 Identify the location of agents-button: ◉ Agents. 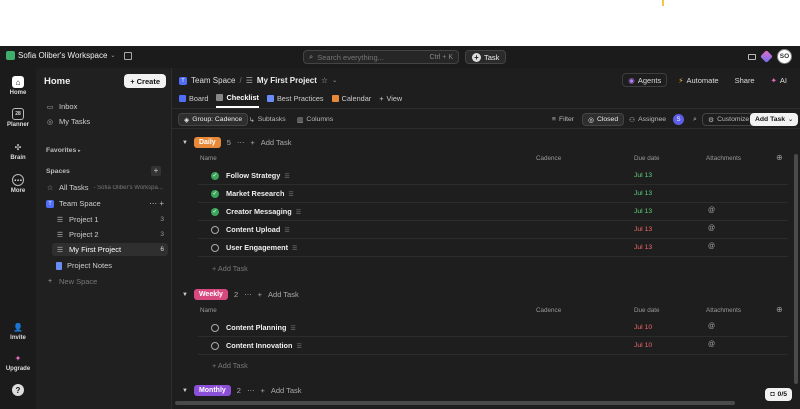
(645, 80).